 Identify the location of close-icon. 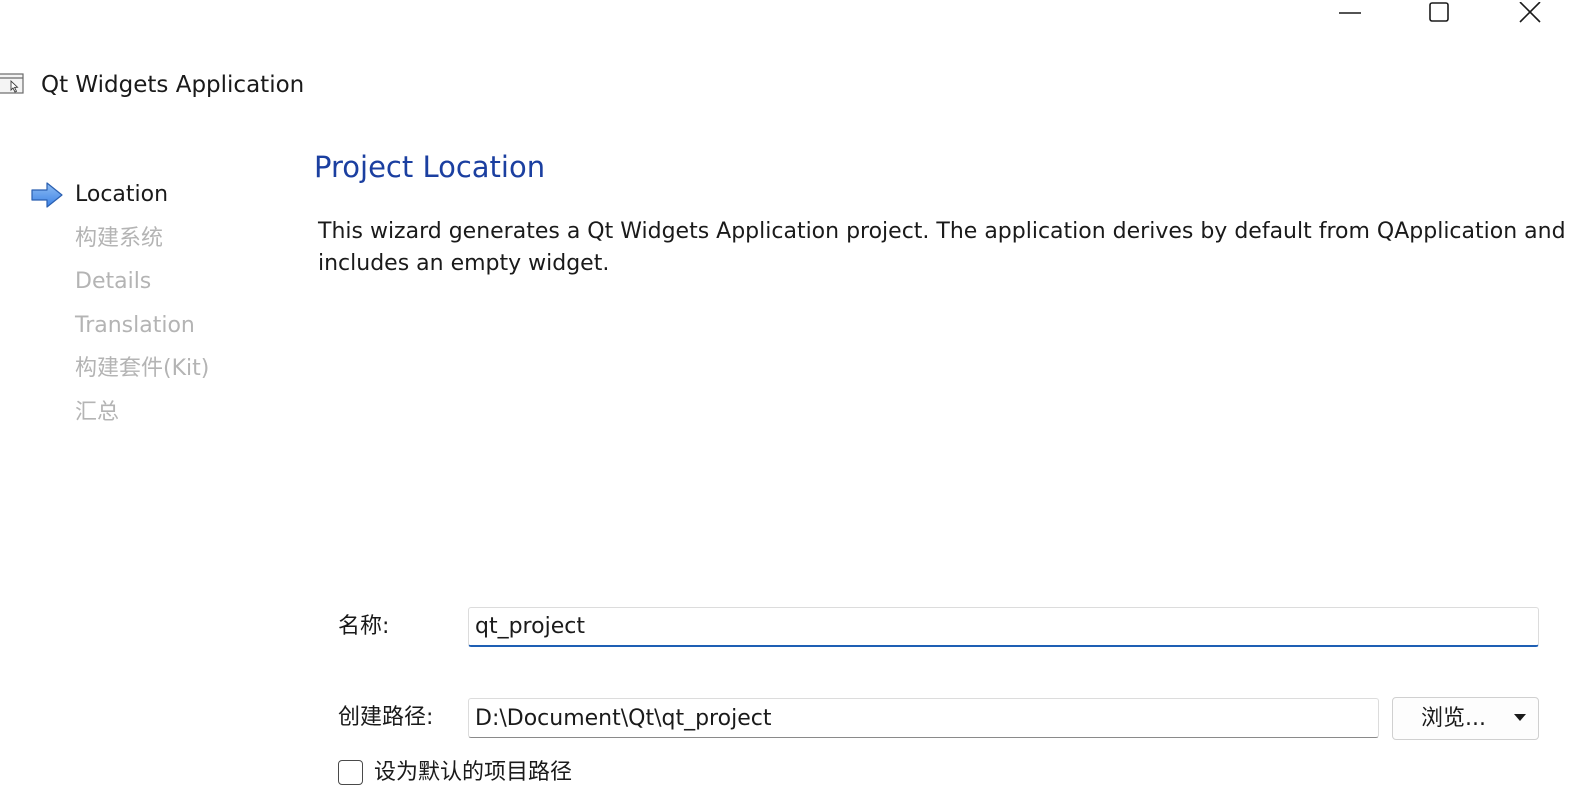
(1530, 12).